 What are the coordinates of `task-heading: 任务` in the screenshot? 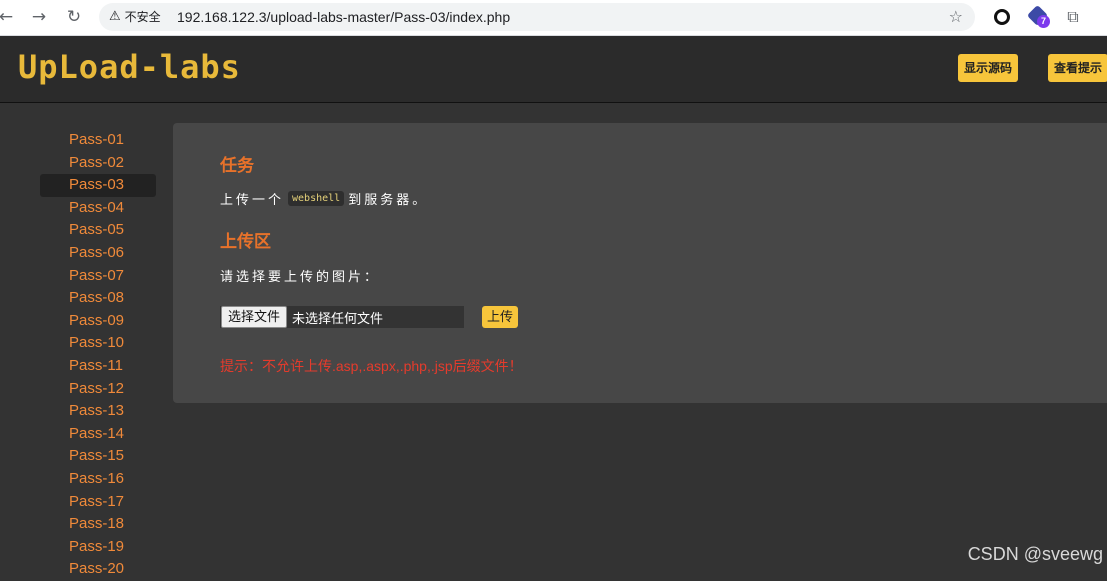 It's located at (237, 165).